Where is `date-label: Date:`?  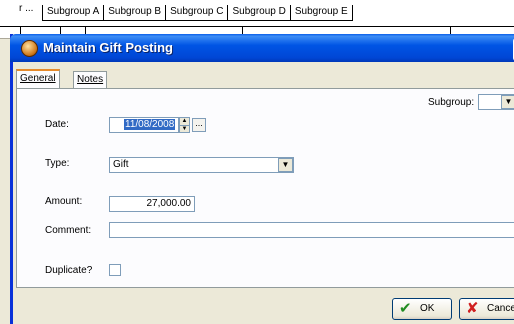
date-label: Date: is located at coordinates (57, 124).